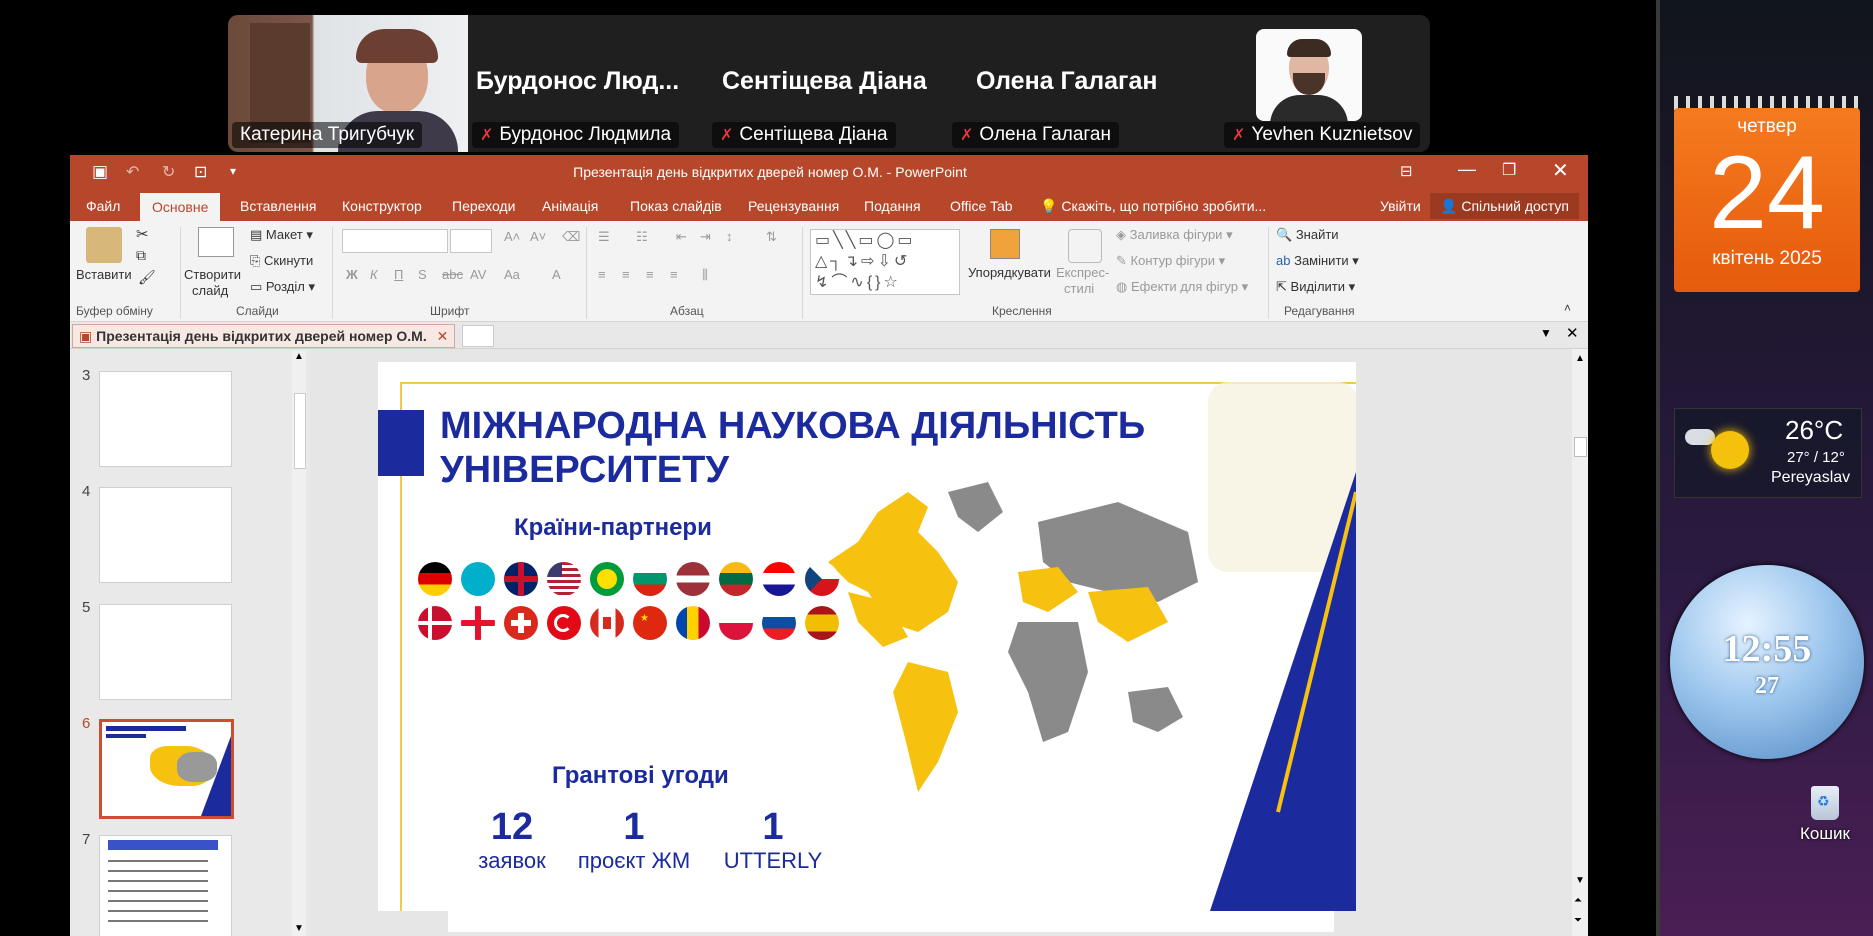  I want to click on font-name-input, so click(395, 241).